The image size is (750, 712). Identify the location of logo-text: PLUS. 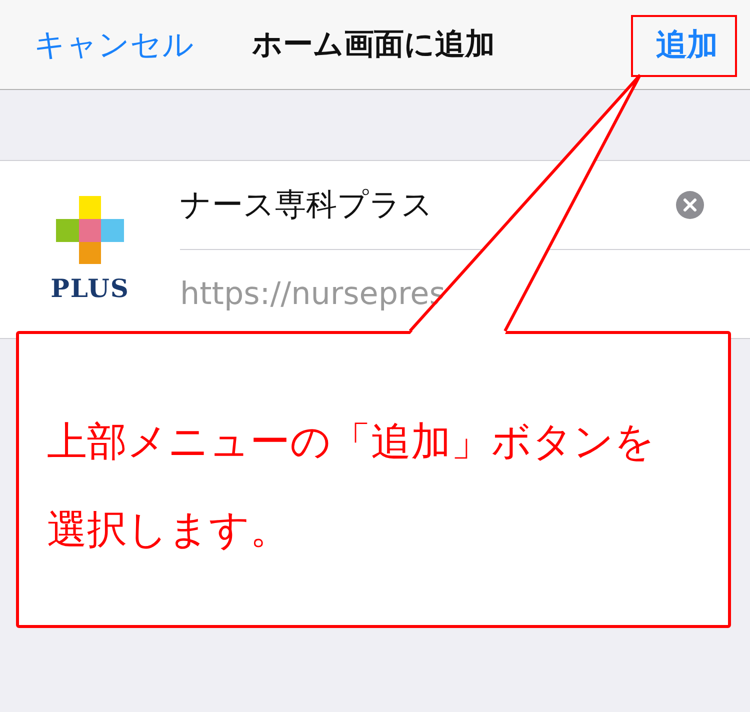
(90, 288).